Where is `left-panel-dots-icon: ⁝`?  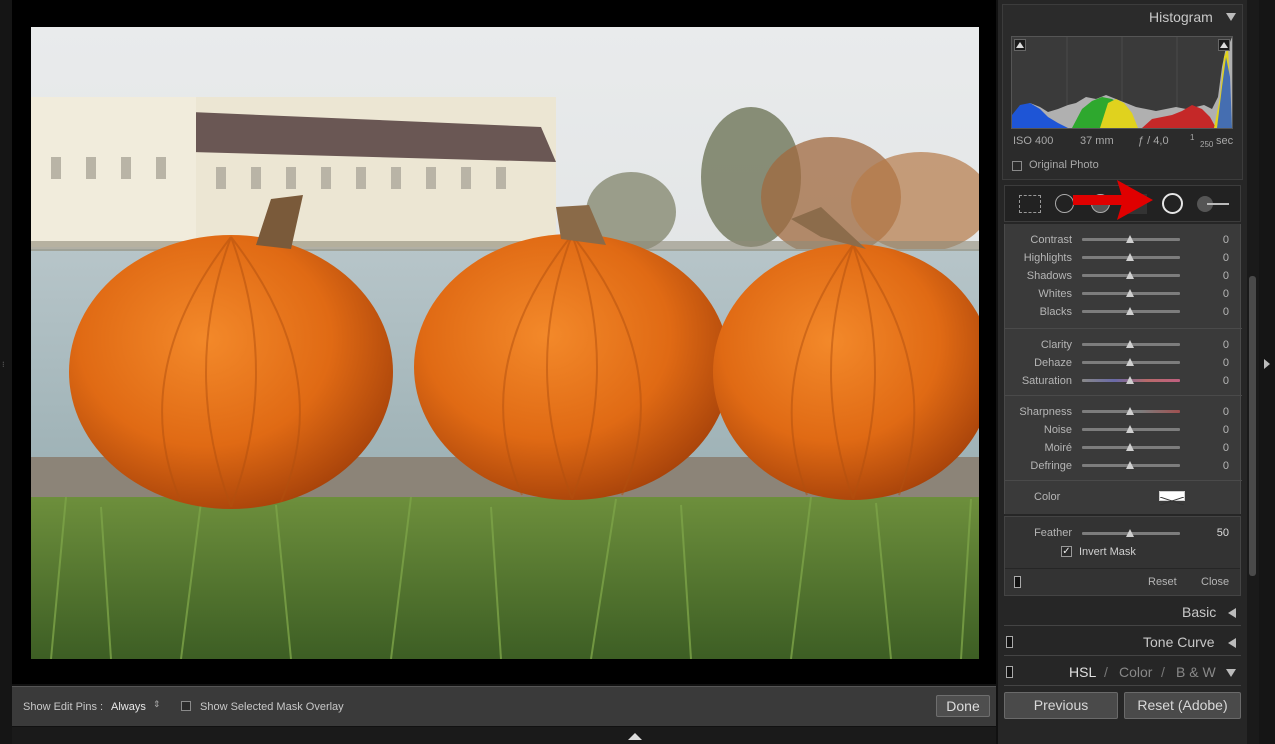 left-panel-dots-icon: ⁝ is located at coordinates (3, 364).